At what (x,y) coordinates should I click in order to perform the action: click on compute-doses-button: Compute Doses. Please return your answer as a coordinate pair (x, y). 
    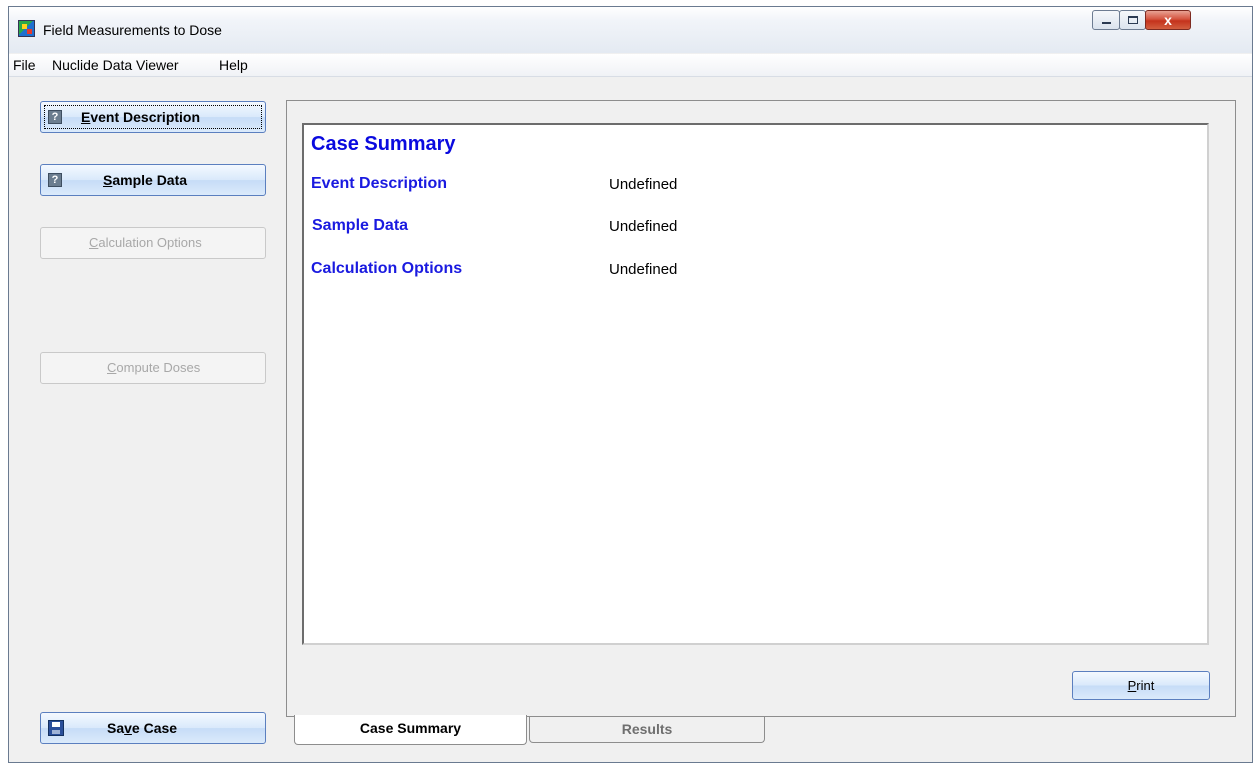
    Looking at the image, I should click on (153, 368).